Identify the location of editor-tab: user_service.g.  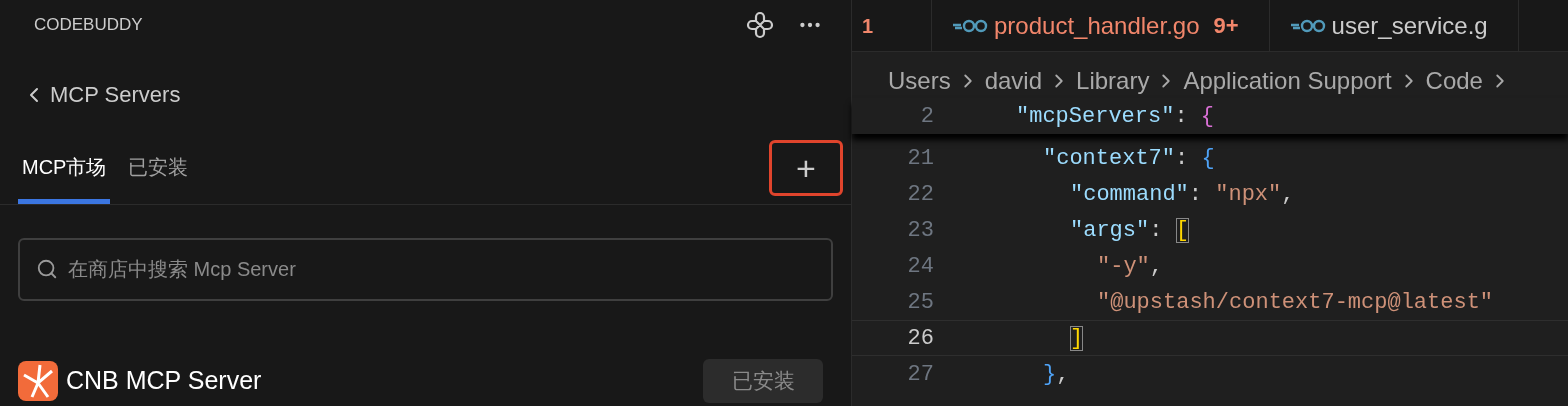
(1394, 25).